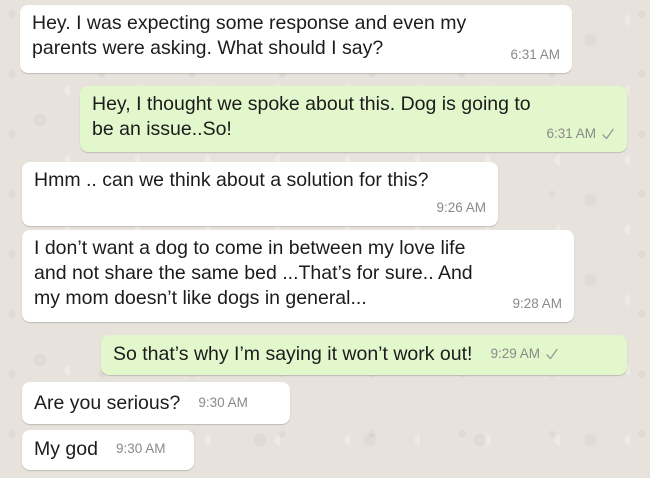 The image size is (650, 478). I want to click on message-meta: 9:26 AM, so click(461, 207).